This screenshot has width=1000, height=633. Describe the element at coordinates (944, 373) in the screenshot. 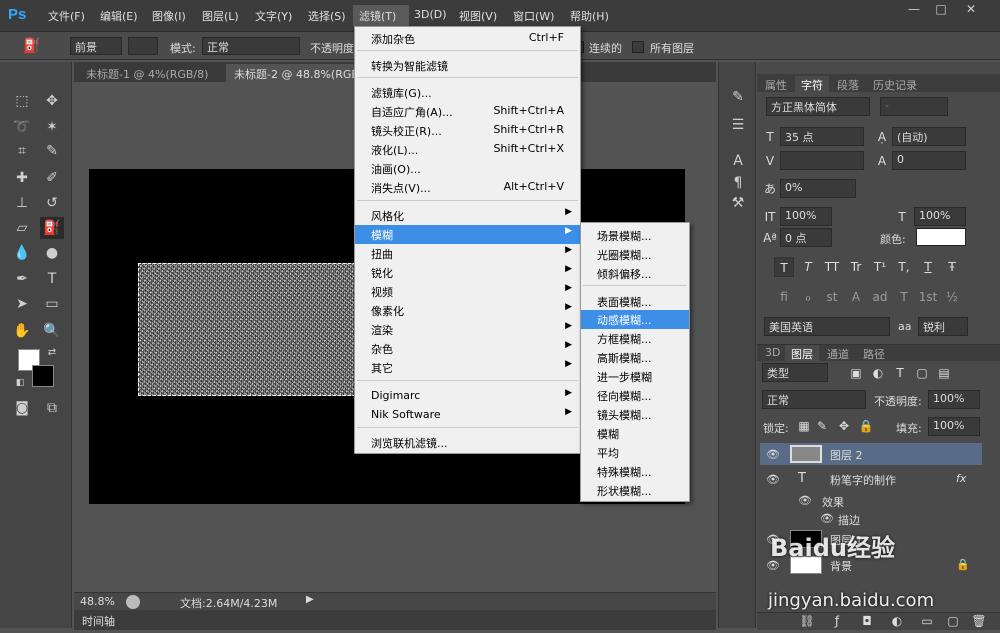

I see `filter-smart-icon: ▤` at that location.